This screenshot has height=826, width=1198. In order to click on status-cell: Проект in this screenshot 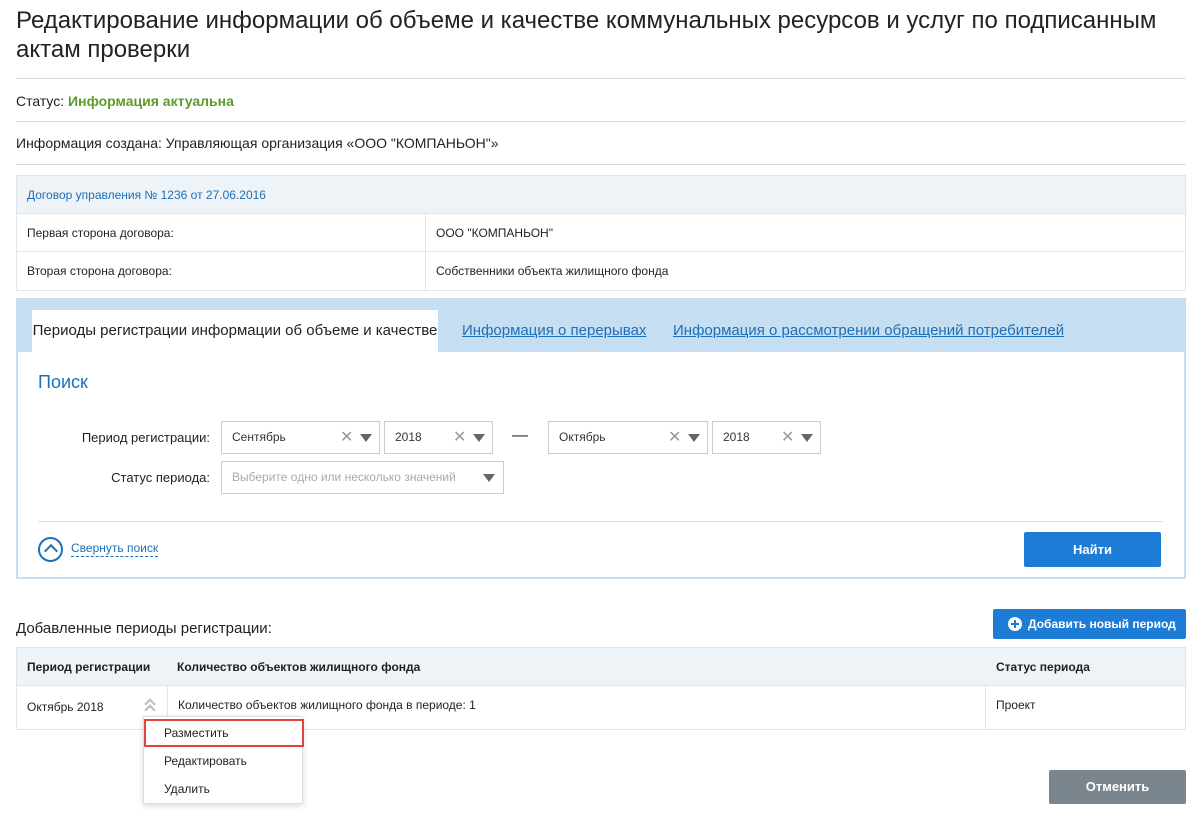, I will do `click(1016, 705)`.